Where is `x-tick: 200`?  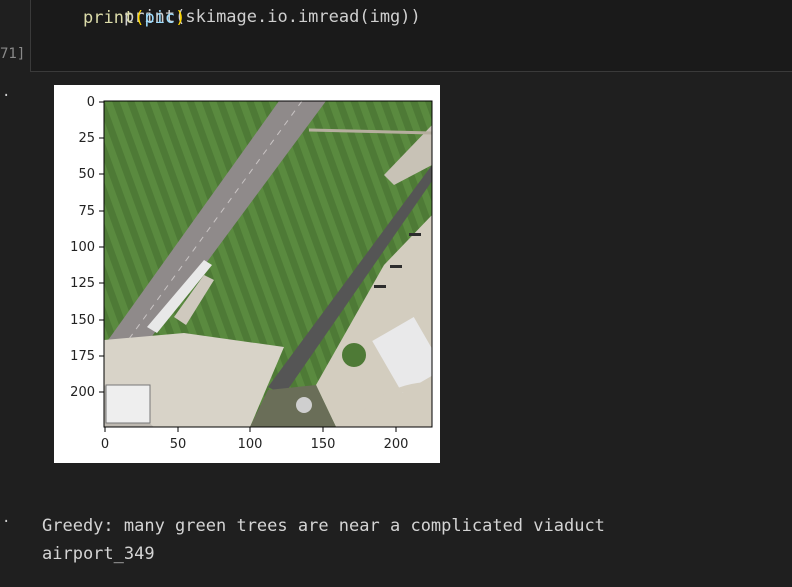
x-tick: 200 is located at coordinates (396, 439).